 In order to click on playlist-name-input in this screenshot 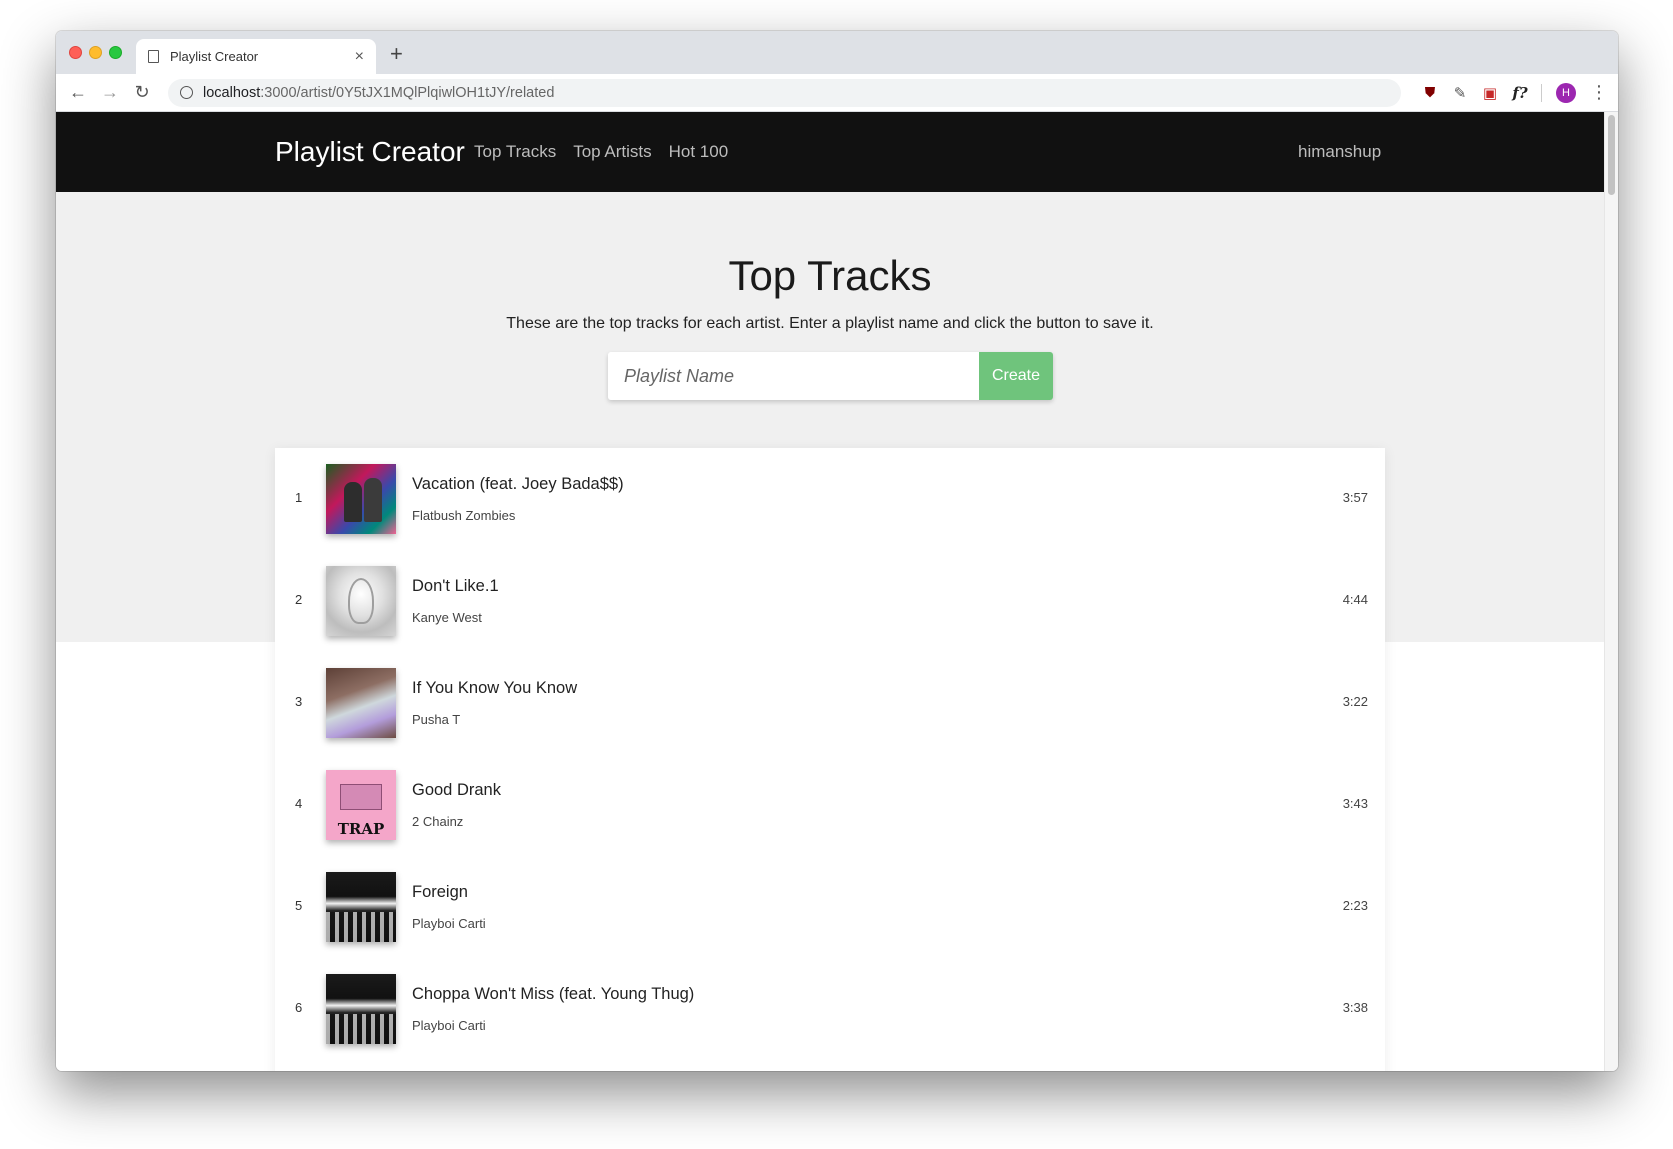, I will do `click(793, 376)`.